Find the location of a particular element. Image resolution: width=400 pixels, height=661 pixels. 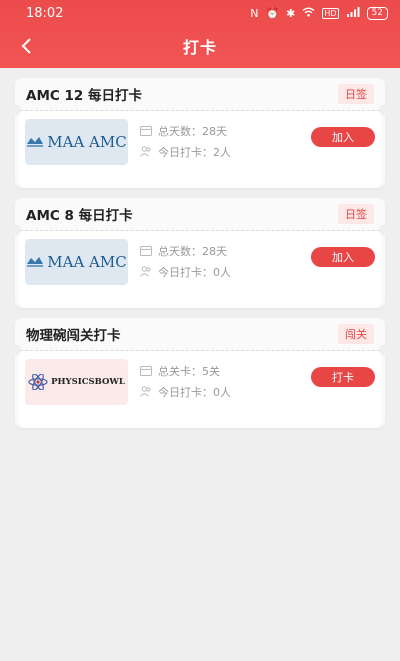

hd-icon: HD is located at coordinates (330, 13).